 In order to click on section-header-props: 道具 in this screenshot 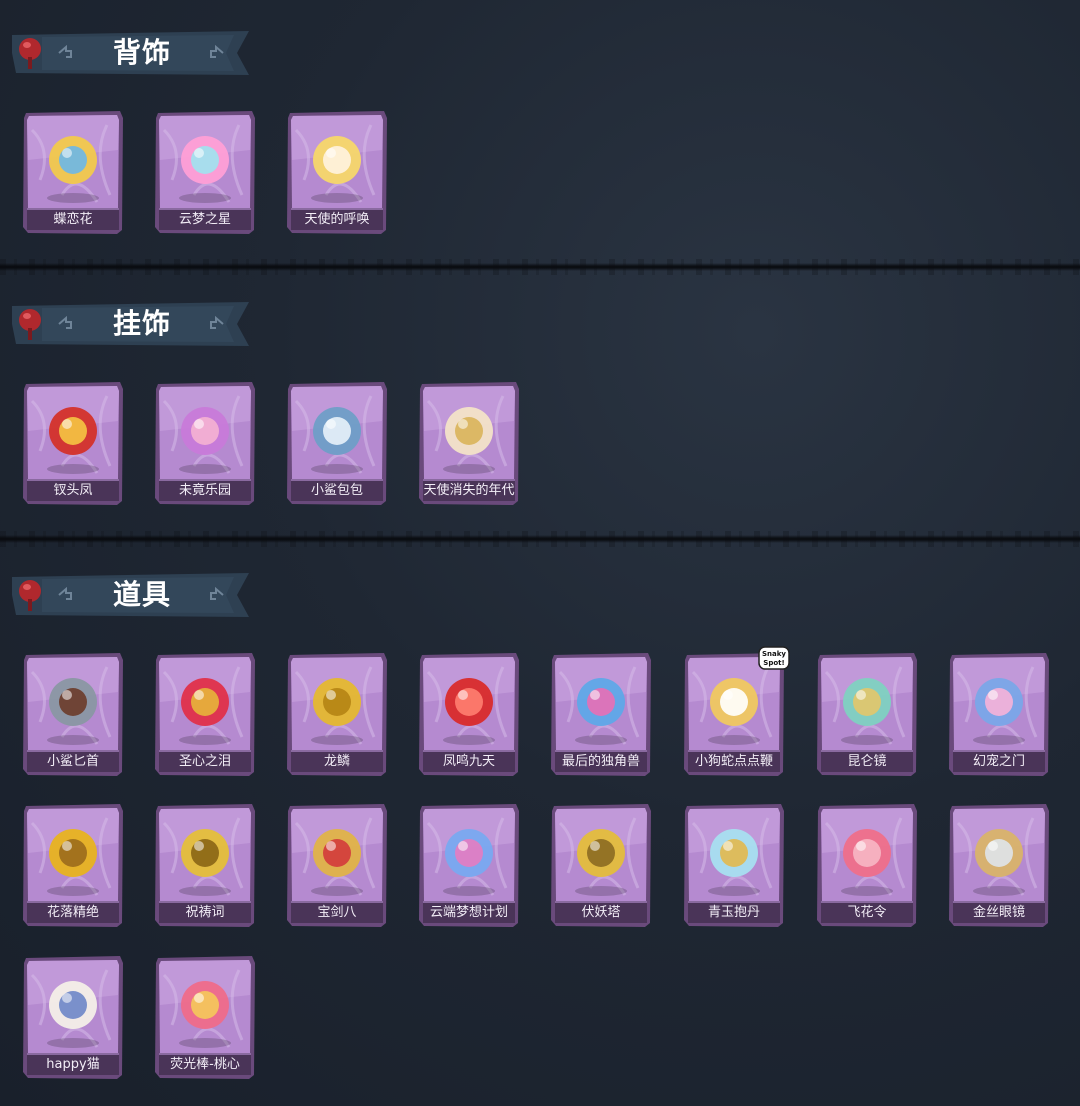, I will do `click(130, 595)`.